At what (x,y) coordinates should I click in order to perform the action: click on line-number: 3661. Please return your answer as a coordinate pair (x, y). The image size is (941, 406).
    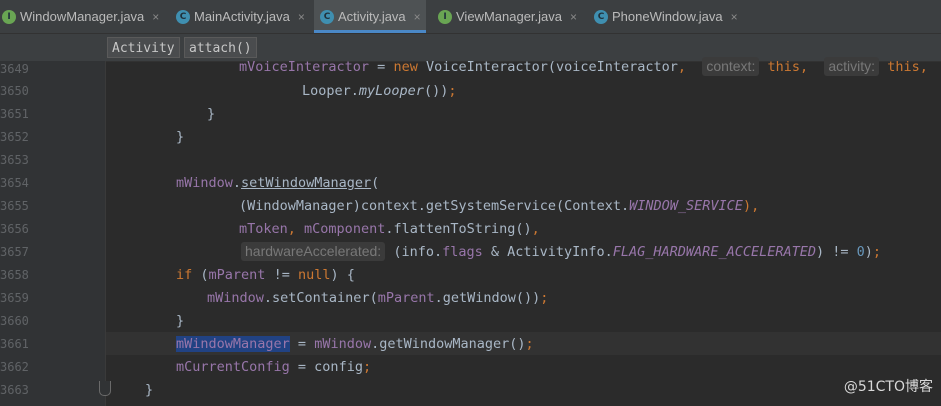
    Looking at the image, I should click on (14, 344).